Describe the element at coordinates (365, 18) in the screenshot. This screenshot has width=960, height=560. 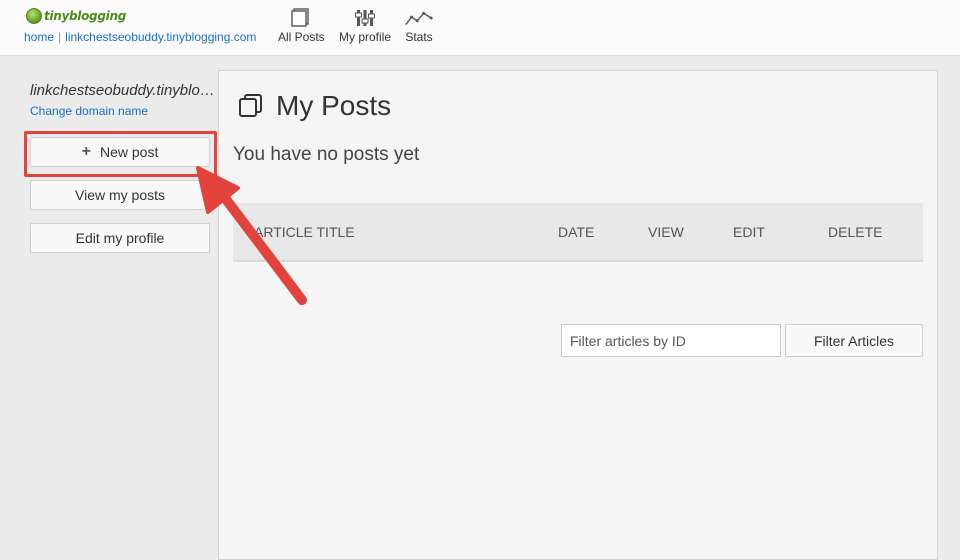
I see `sliders-icon` at that location.